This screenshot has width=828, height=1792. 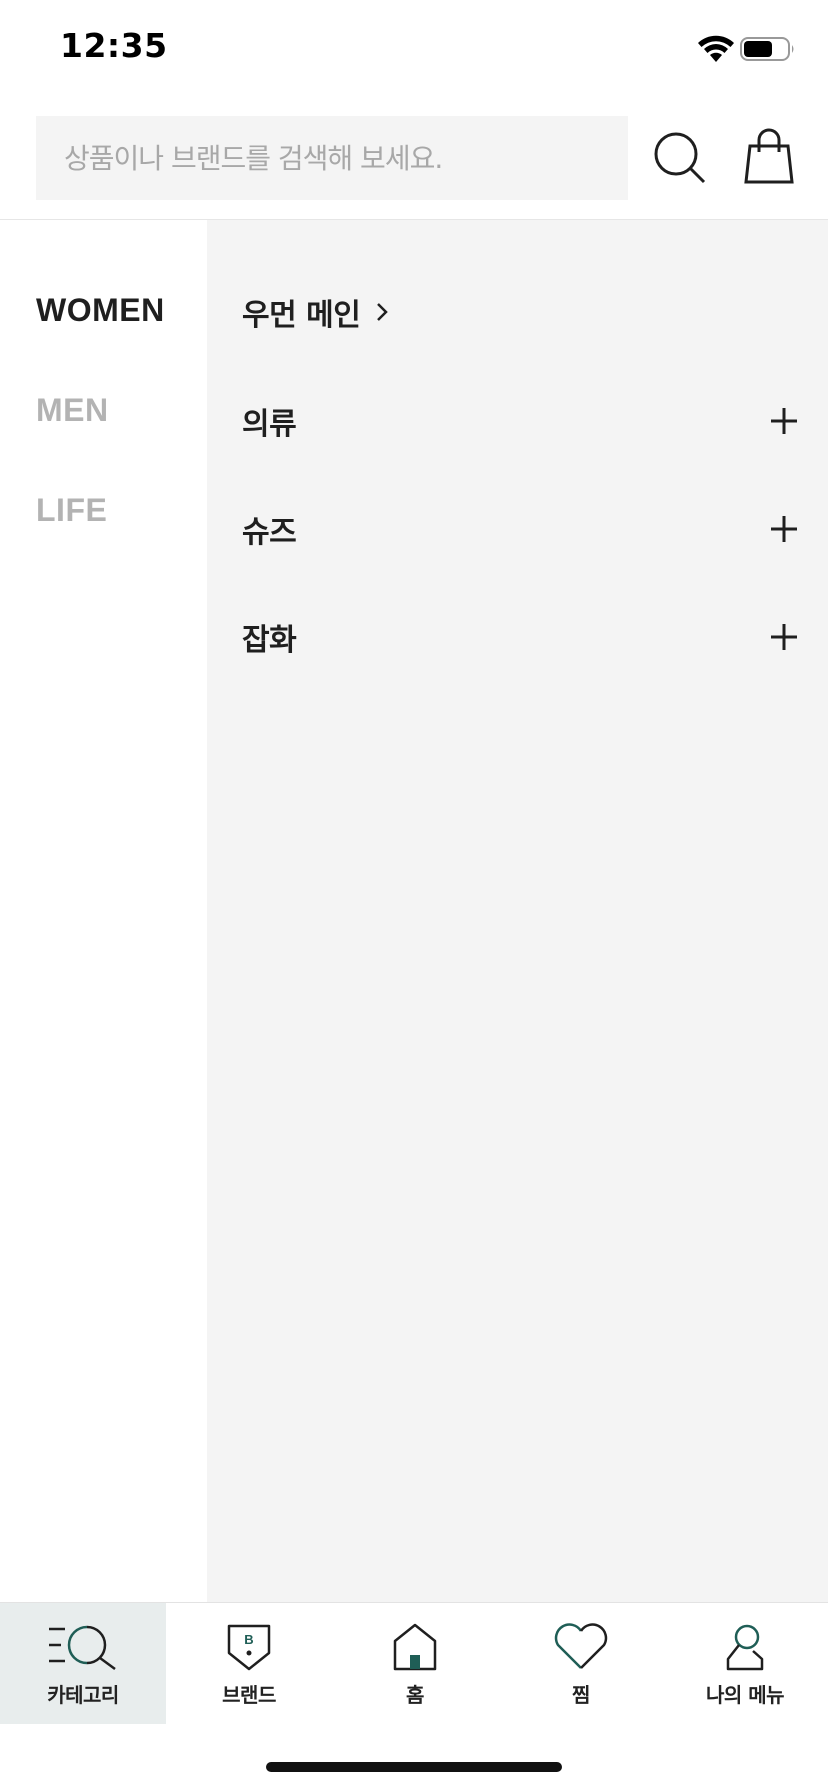 What do you see at coordinates (114, 45) in the screenshot?
I see `status-time: 12:35` at bounding box center [114, 45].